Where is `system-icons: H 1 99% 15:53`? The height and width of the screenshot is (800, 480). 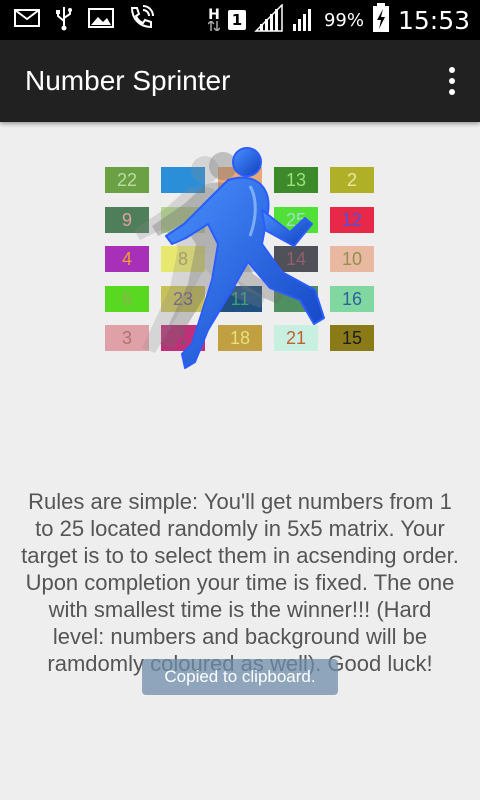 system-icons: H 1 99% 15:53 is located at coordinates (338, 20).